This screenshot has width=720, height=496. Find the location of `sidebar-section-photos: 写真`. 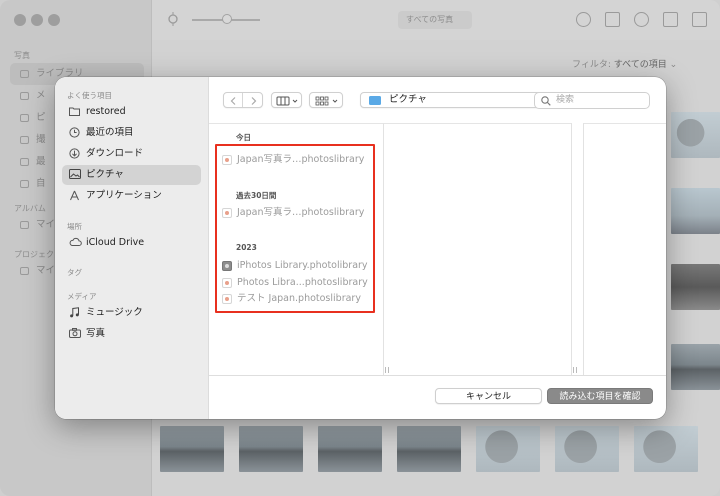

sidebar-section-photos: 写真 is located at coordinates (22, 55).